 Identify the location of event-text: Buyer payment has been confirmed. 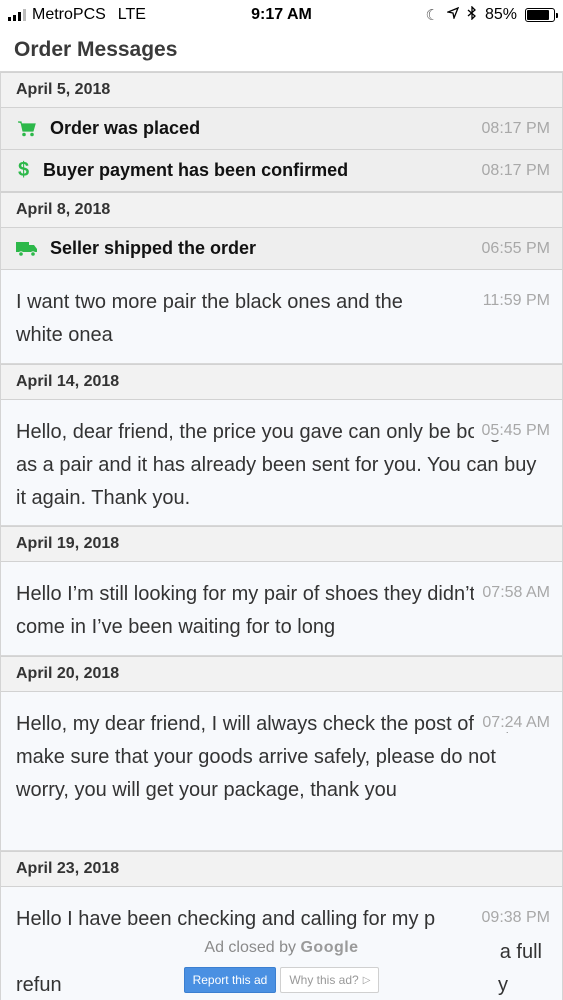
(196, 170).